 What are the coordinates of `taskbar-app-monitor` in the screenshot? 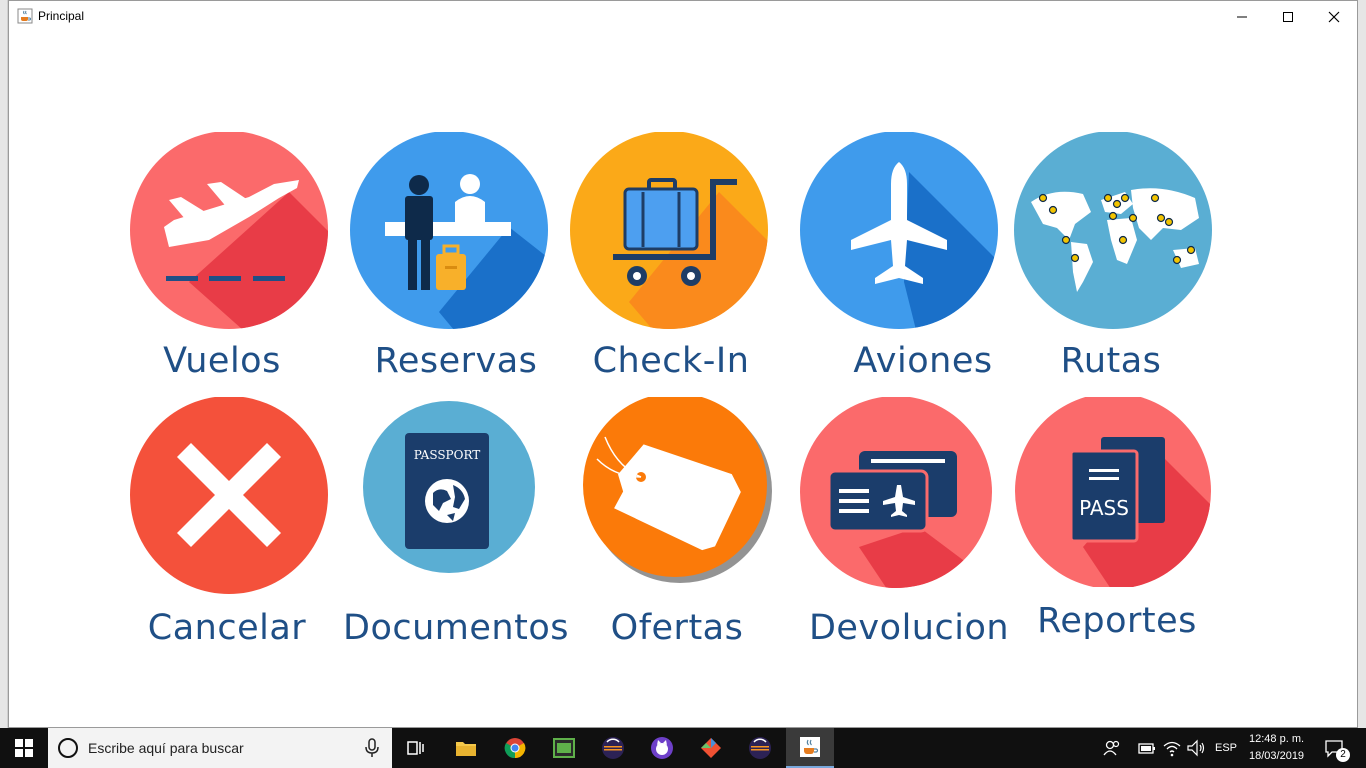 It's located at (564, 748).